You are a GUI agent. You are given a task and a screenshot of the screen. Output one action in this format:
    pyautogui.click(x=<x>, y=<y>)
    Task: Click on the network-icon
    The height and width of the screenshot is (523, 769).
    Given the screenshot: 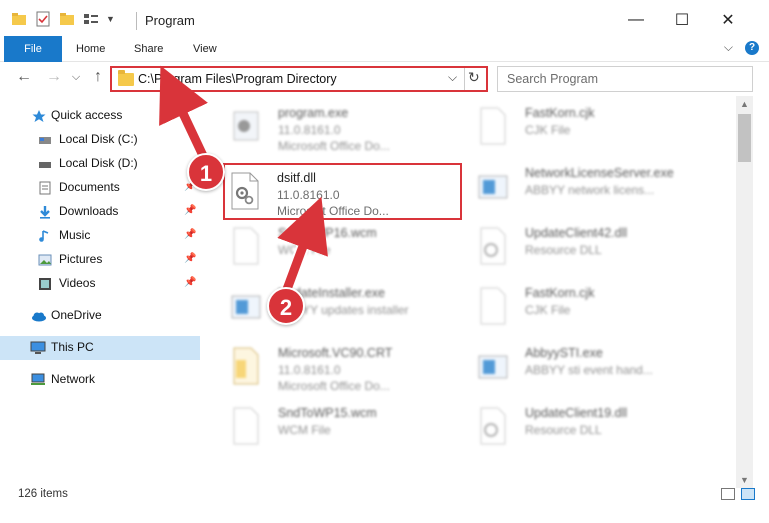 What is the action you would take?
    pyautogui.click(x=37, y=380)
    